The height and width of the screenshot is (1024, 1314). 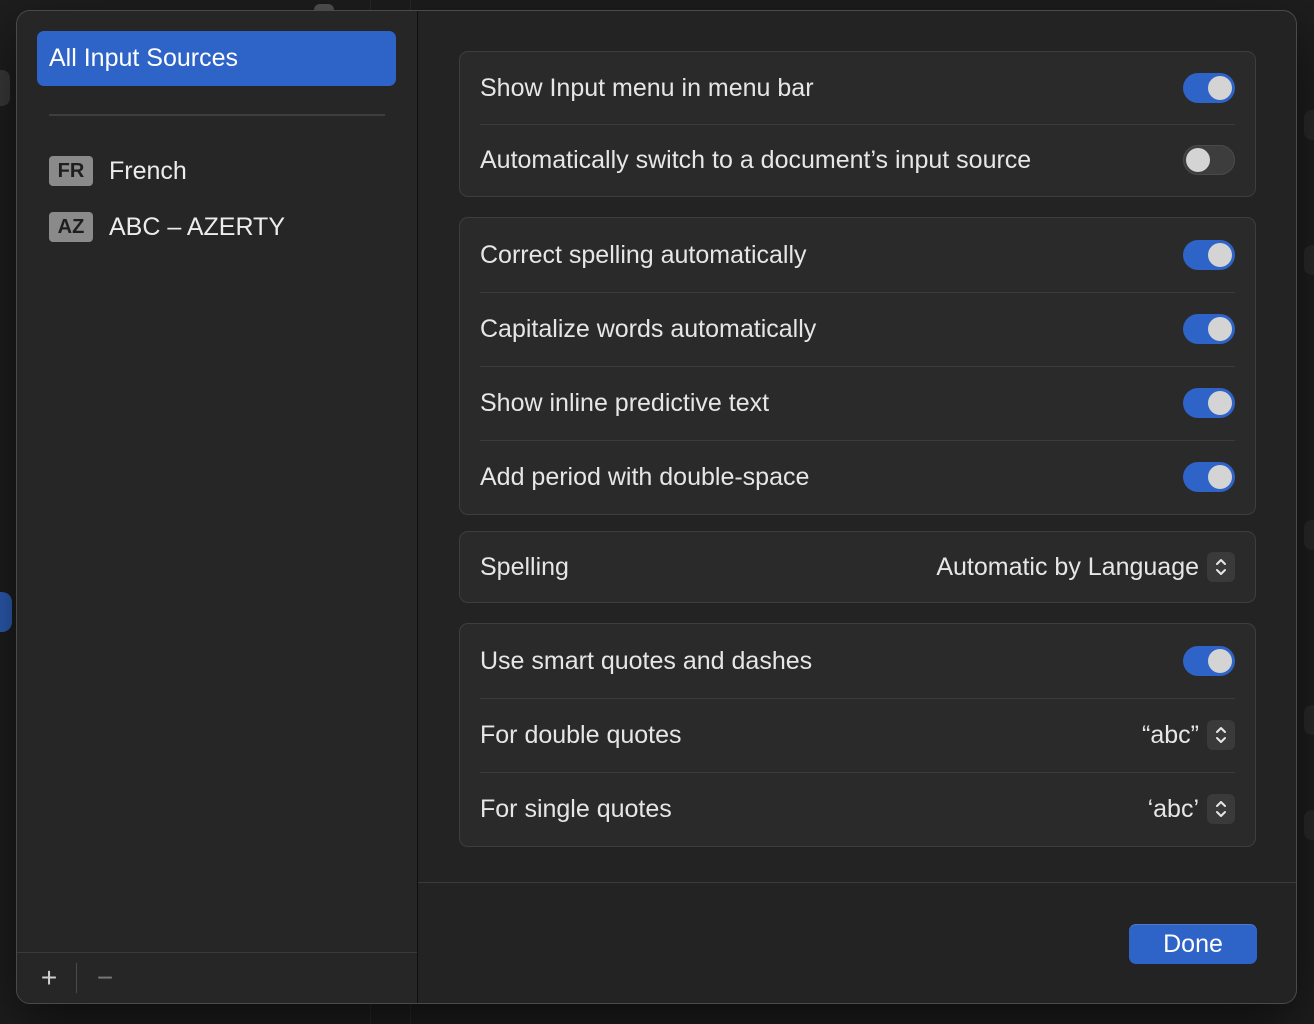 What do you see at coordinates (643, 254) in the screenshot?
I see `correct-spelling-label: Correct spelling automatically` at bounding box center [643, 254].